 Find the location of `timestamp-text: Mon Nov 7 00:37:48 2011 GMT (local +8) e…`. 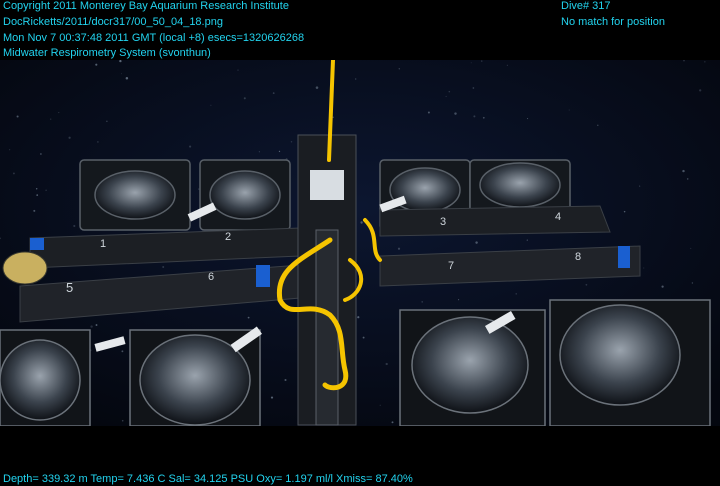

timestamp-text: Mon Nov 7 00:37:48 2011 GMT (local +8) e… is located at coordinates (154, 38).